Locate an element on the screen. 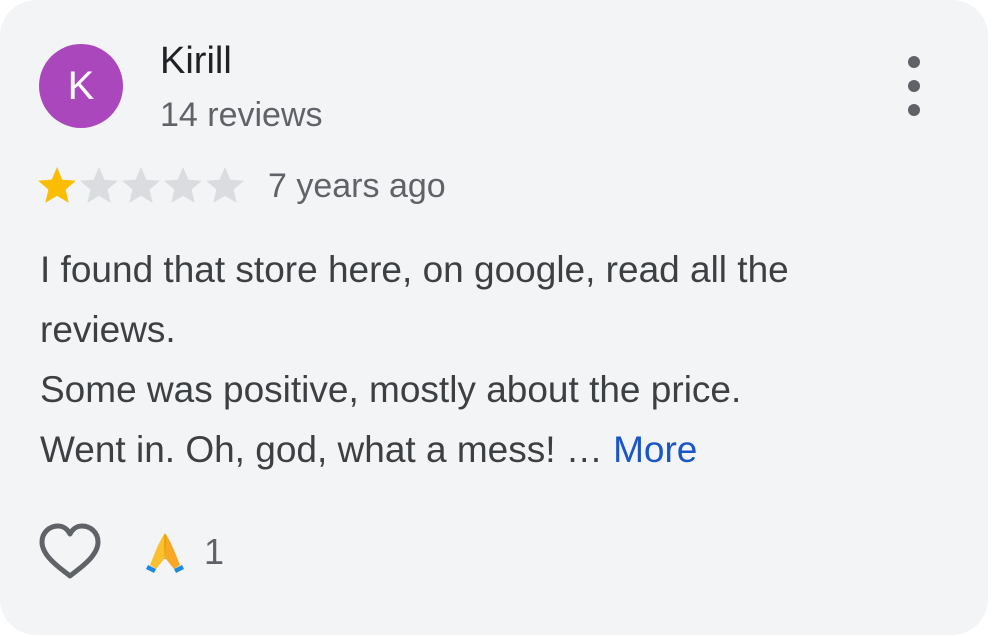 Image resolution: width=996 pixels, height=637 pixels. star-rating is located at coordinates (141, 185).